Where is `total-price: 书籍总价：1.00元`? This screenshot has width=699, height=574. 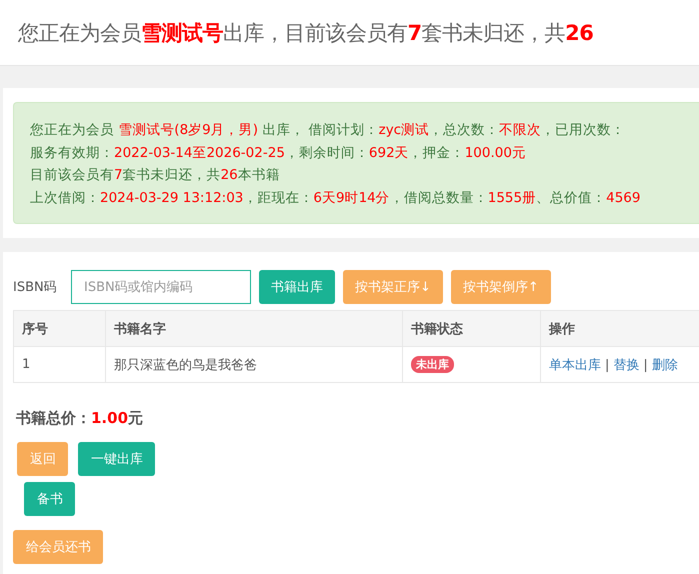
total-price: 书籍总价：1.00元 is located at coordinates (80, 418).